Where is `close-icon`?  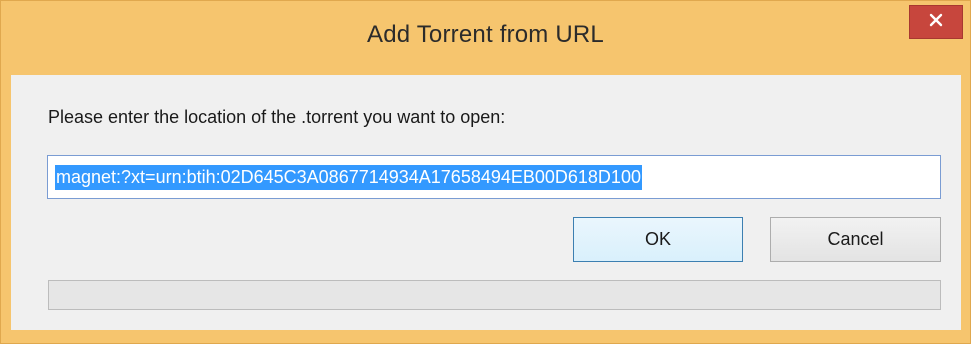 close-icon is located at coordinates (936, 22).